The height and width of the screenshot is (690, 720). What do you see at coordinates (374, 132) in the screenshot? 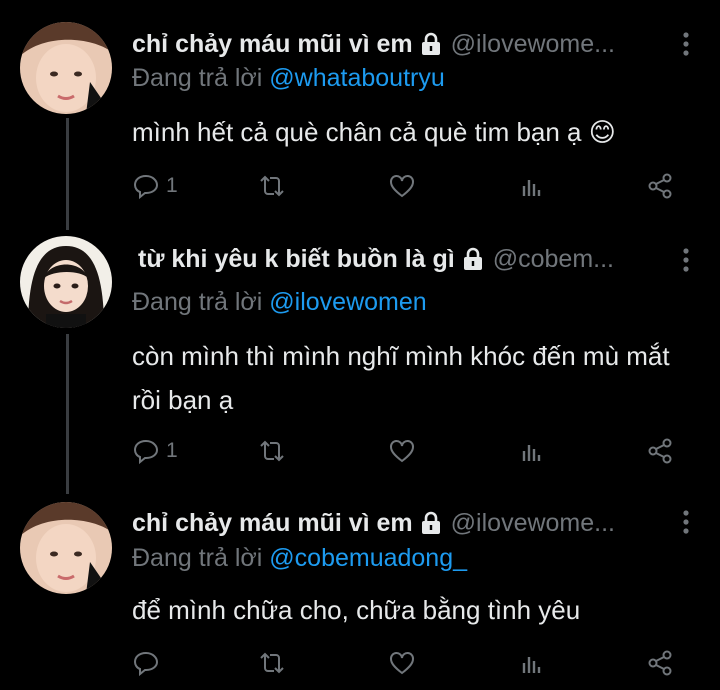
I see `tweet-text: mình hết cả què chân cả què tim bạn ạ 😊` at bounding box center [374, 132].